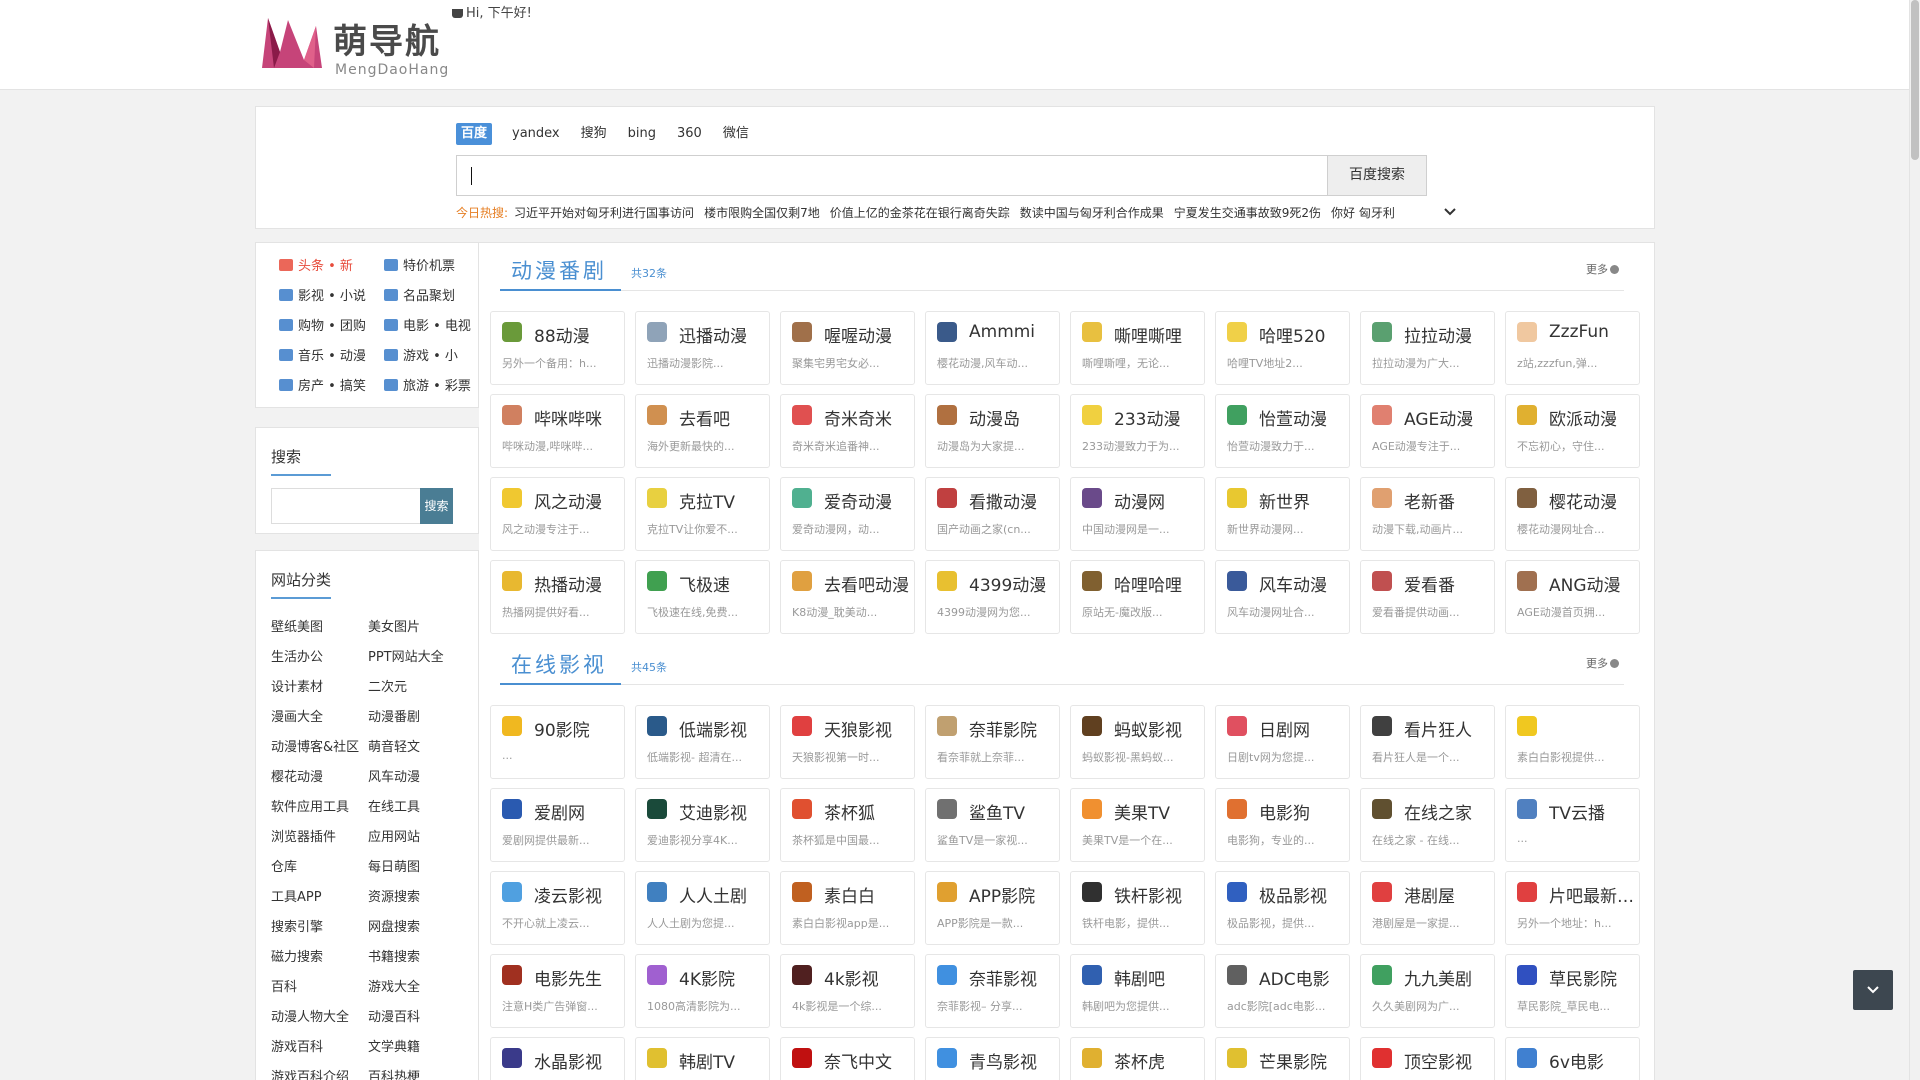 The height and width of the screenshot is (1080, 1920). Describe the element at coordinates (1377, 175) in the screenshot. I see `search-button: 百度搜索` at that location.